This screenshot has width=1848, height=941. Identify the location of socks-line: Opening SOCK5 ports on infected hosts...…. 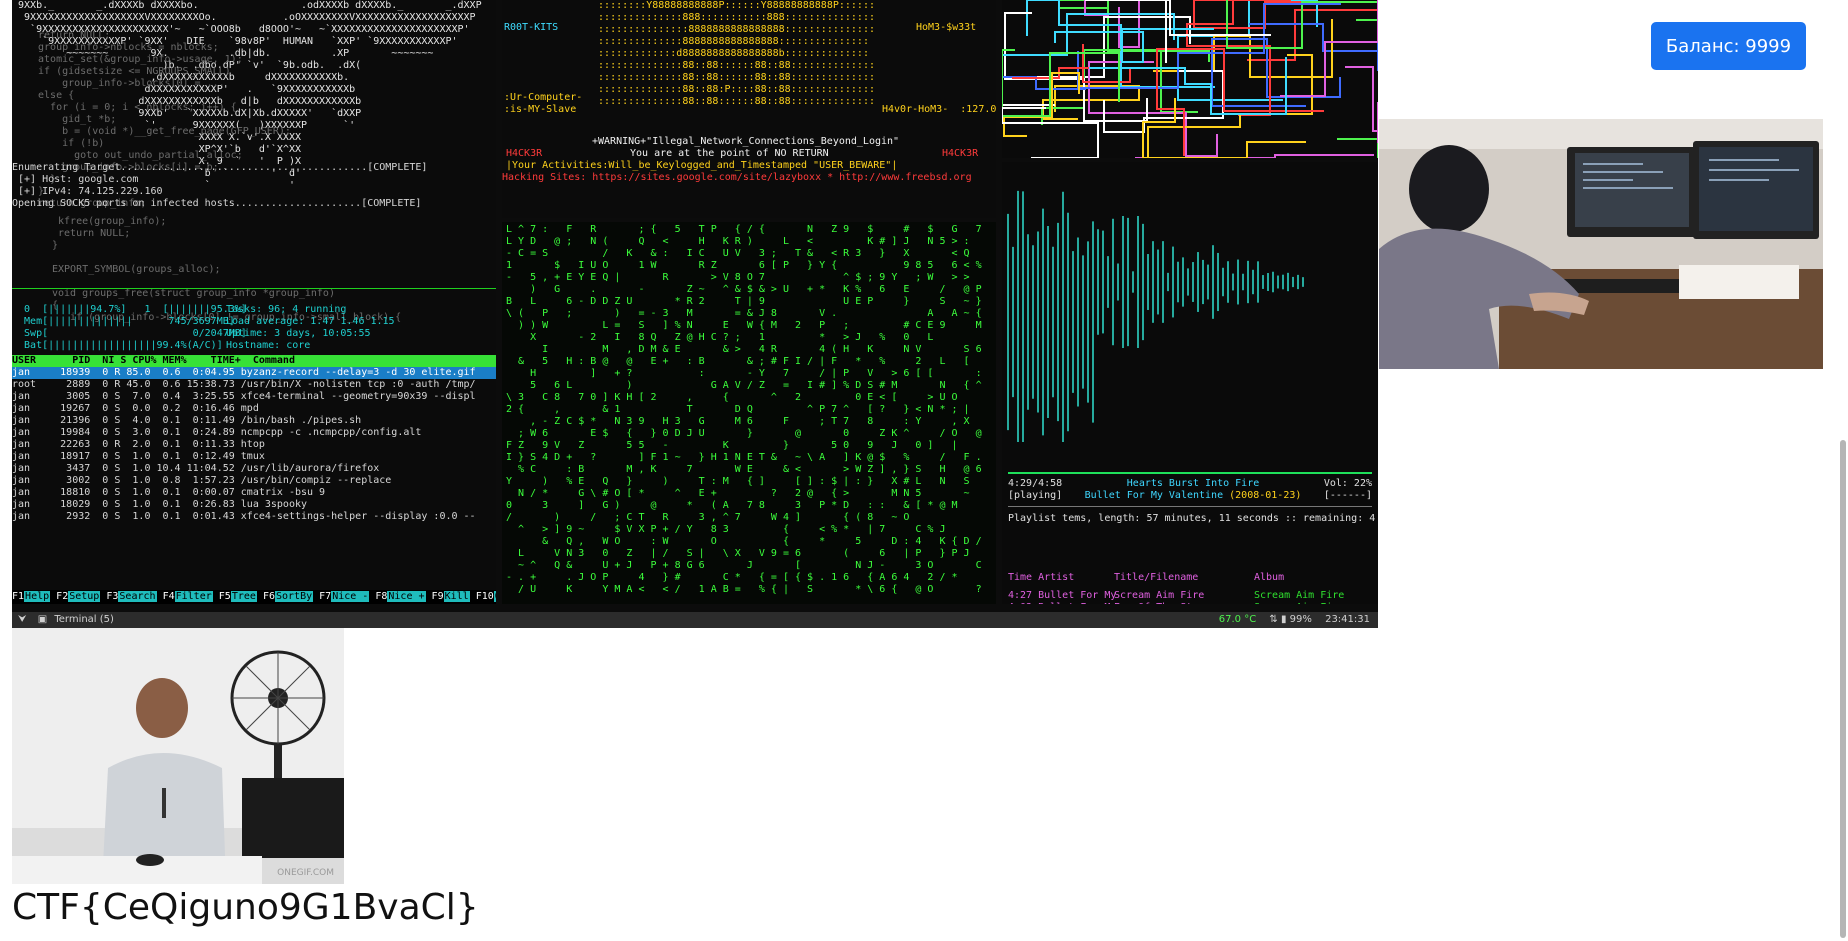
(217, 203).